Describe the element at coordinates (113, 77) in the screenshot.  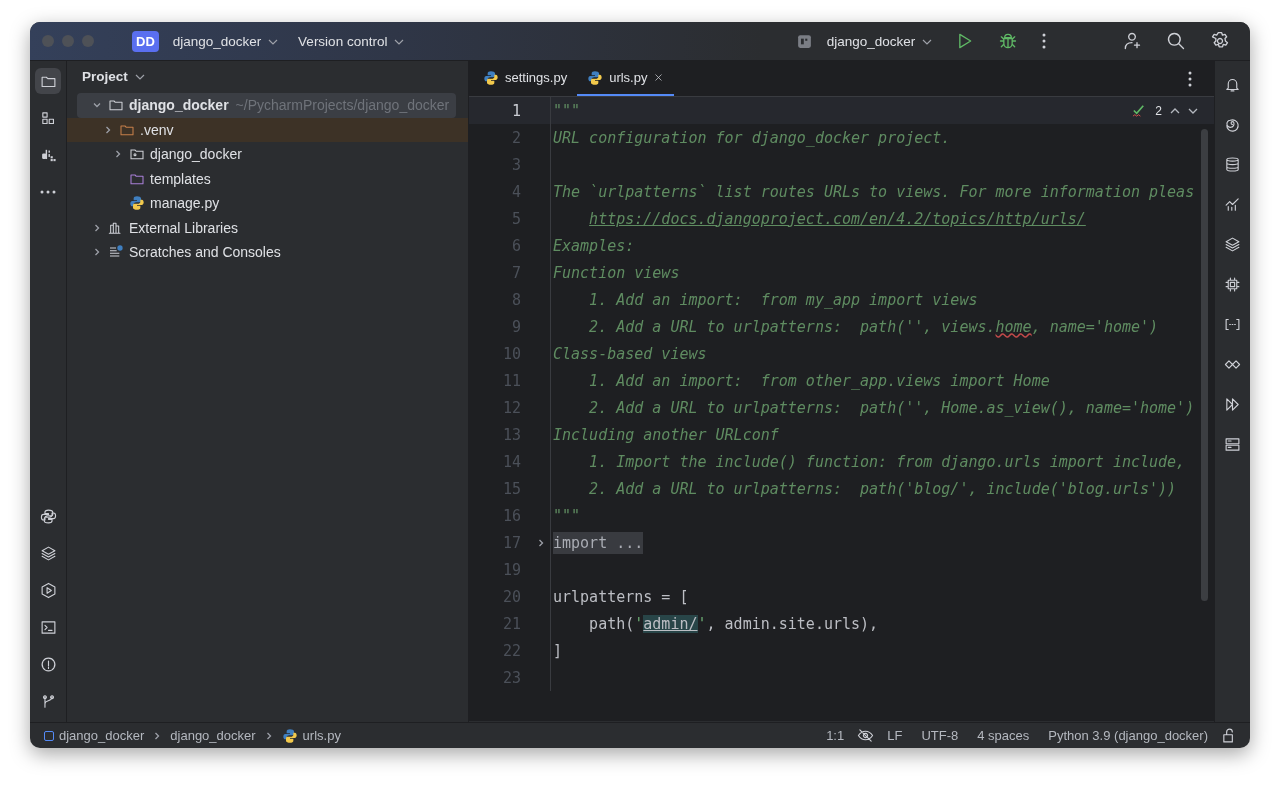
I see `project-view-dropdown: Project` at that location.